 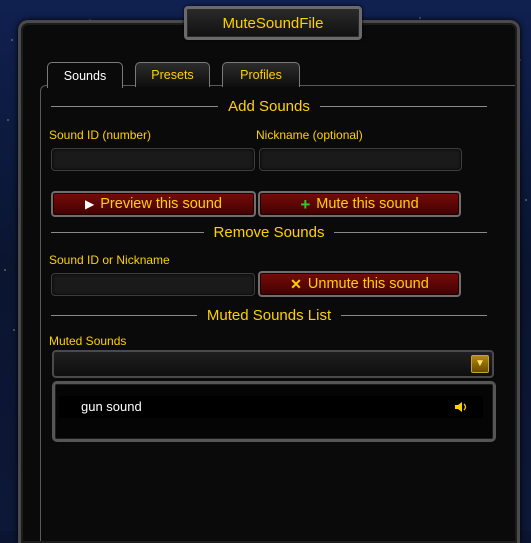 I want to click on tab-sounds: Sounds, so click(x=85, y=75).